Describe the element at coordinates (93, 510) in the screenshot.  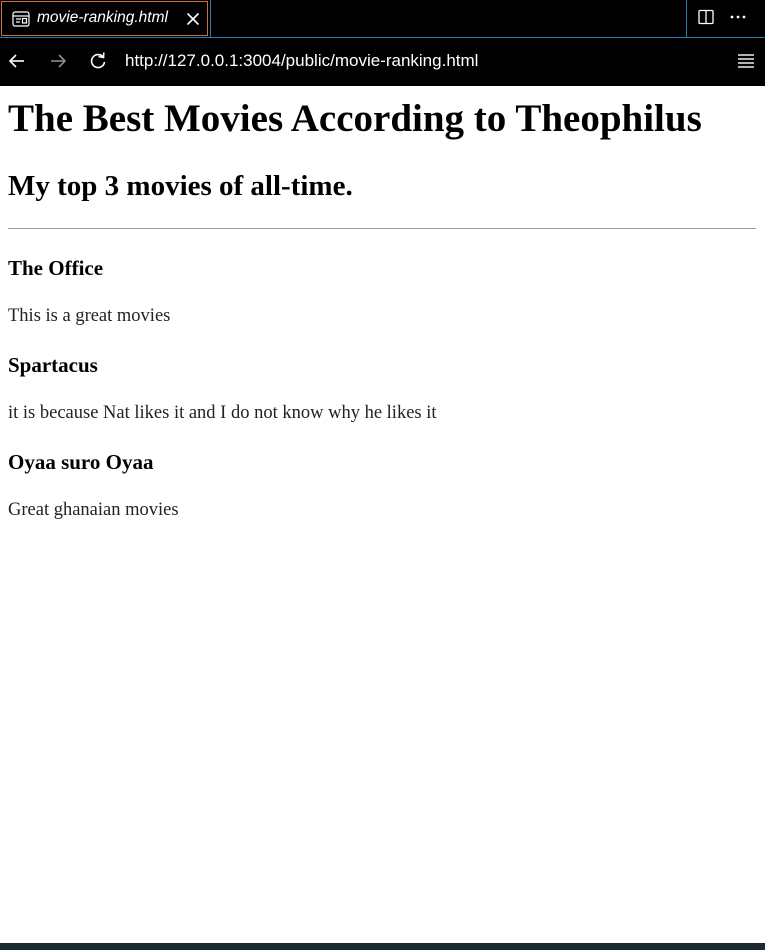
I see `movie-description: Great ghanaian movies` at that location.